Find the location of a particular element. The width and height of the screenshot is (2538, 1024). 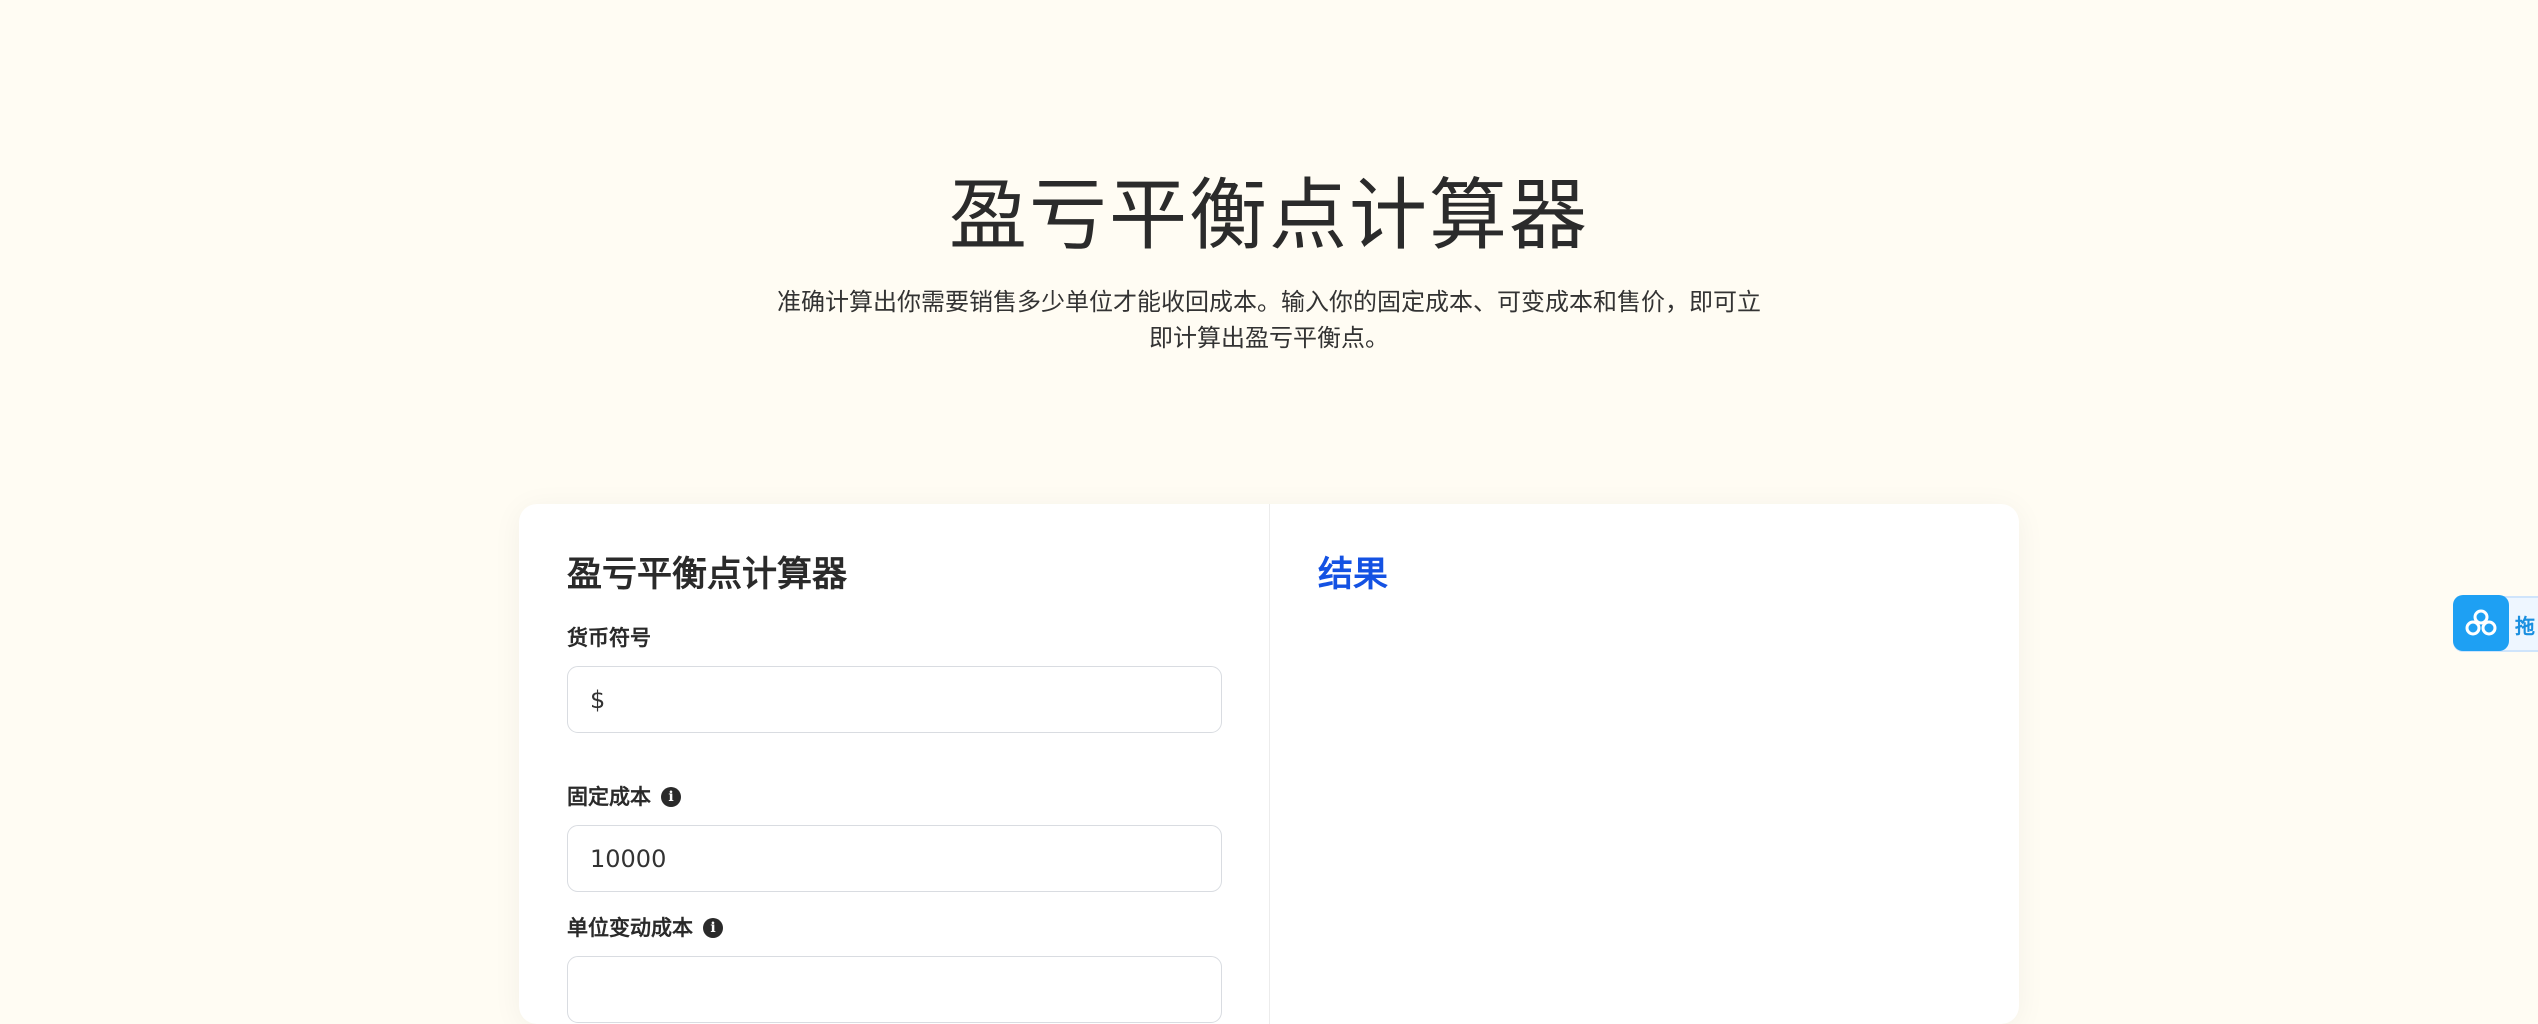

side-widget-label: 拖 is located at coordinates (2525, 625).